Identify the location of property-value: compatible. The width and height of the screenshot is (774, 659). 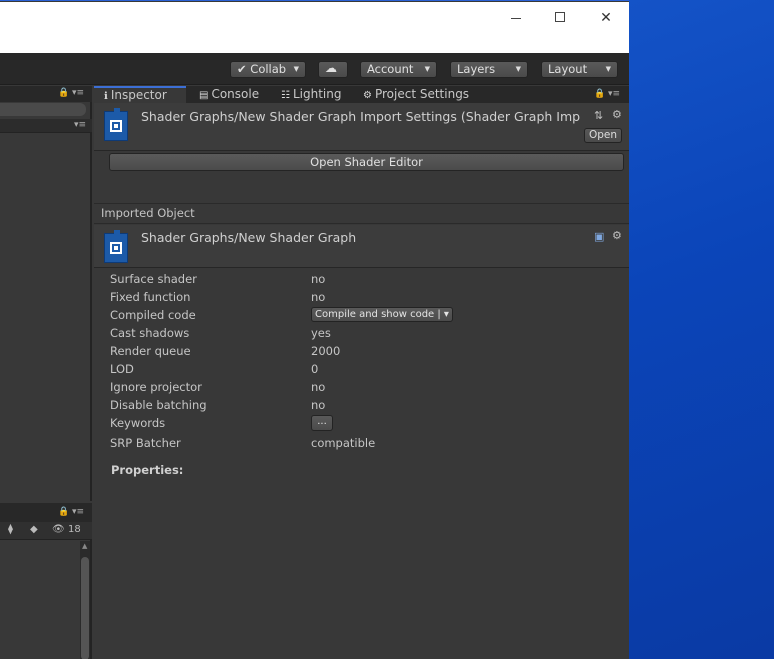
(343, 443).